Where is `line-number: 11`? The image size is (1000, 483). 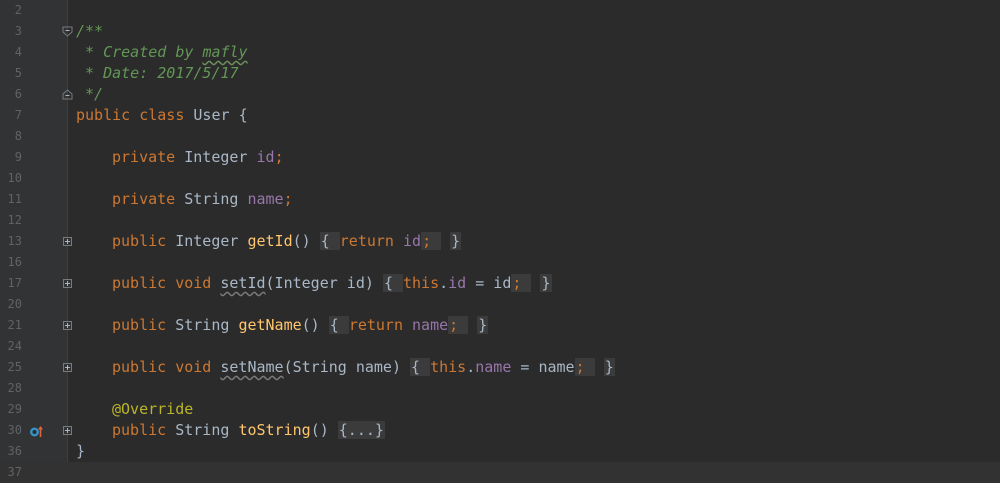 line-number: 11 is located at coordinates (14, 199).